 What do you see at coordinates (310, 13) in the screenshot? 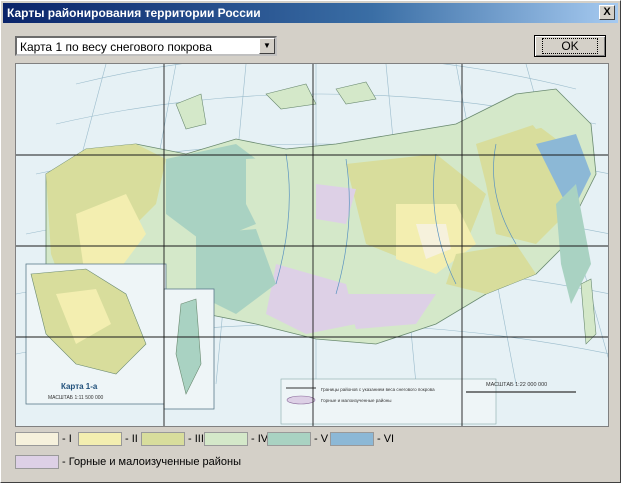
I see `title-bar: Карты районирования территории России X` at bounding box center [310, 13].